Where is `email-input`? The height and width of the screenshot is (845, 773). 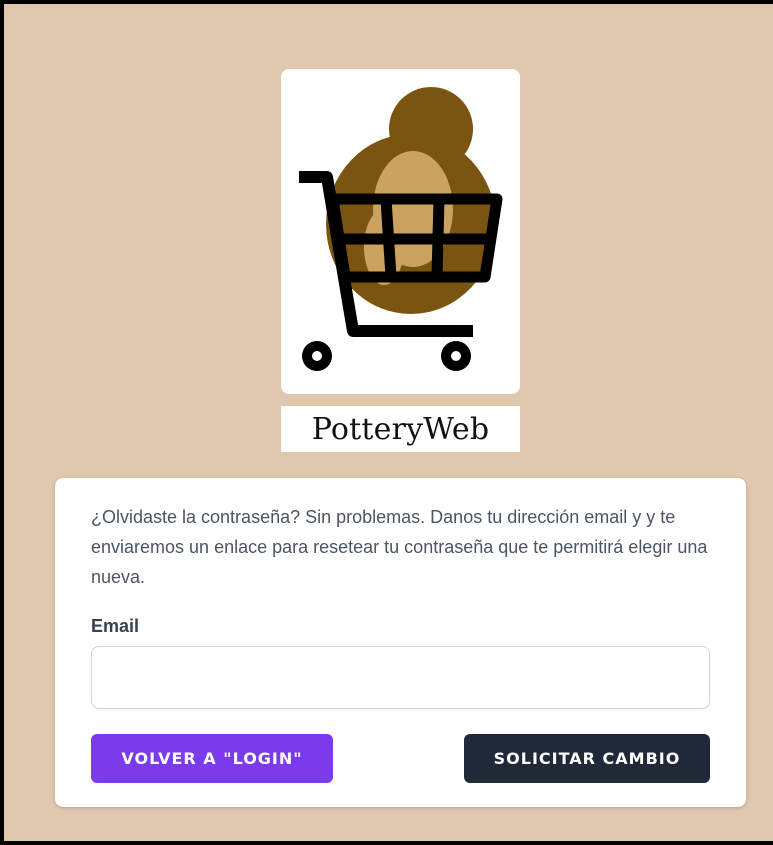
email-input is located at coordinates (400, 677).